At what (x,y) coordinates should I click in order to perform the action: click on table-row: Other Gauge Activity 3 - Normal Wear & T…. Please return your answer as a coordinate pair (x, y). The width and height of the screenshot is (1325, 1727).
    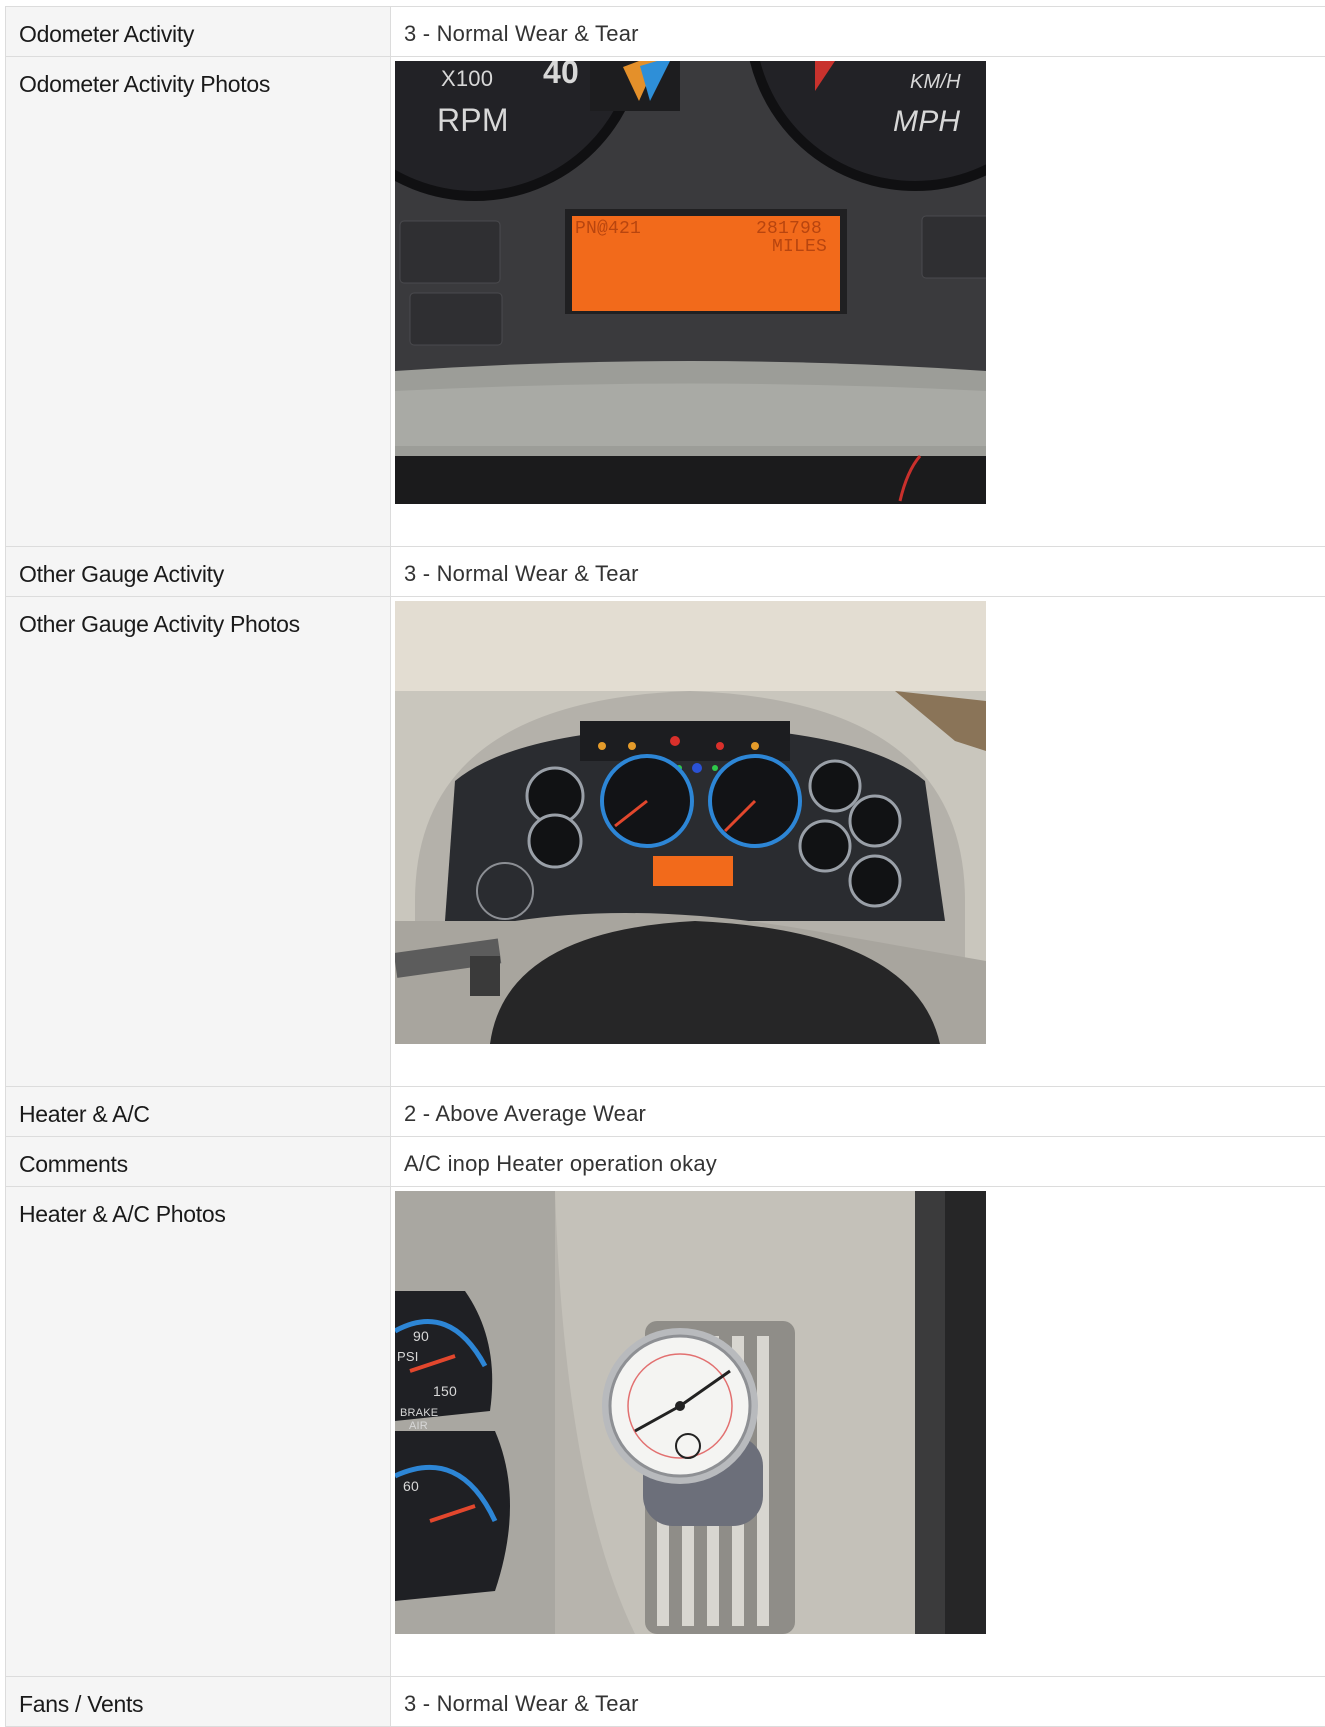
    Looking at the image, I should click on (665, 572).